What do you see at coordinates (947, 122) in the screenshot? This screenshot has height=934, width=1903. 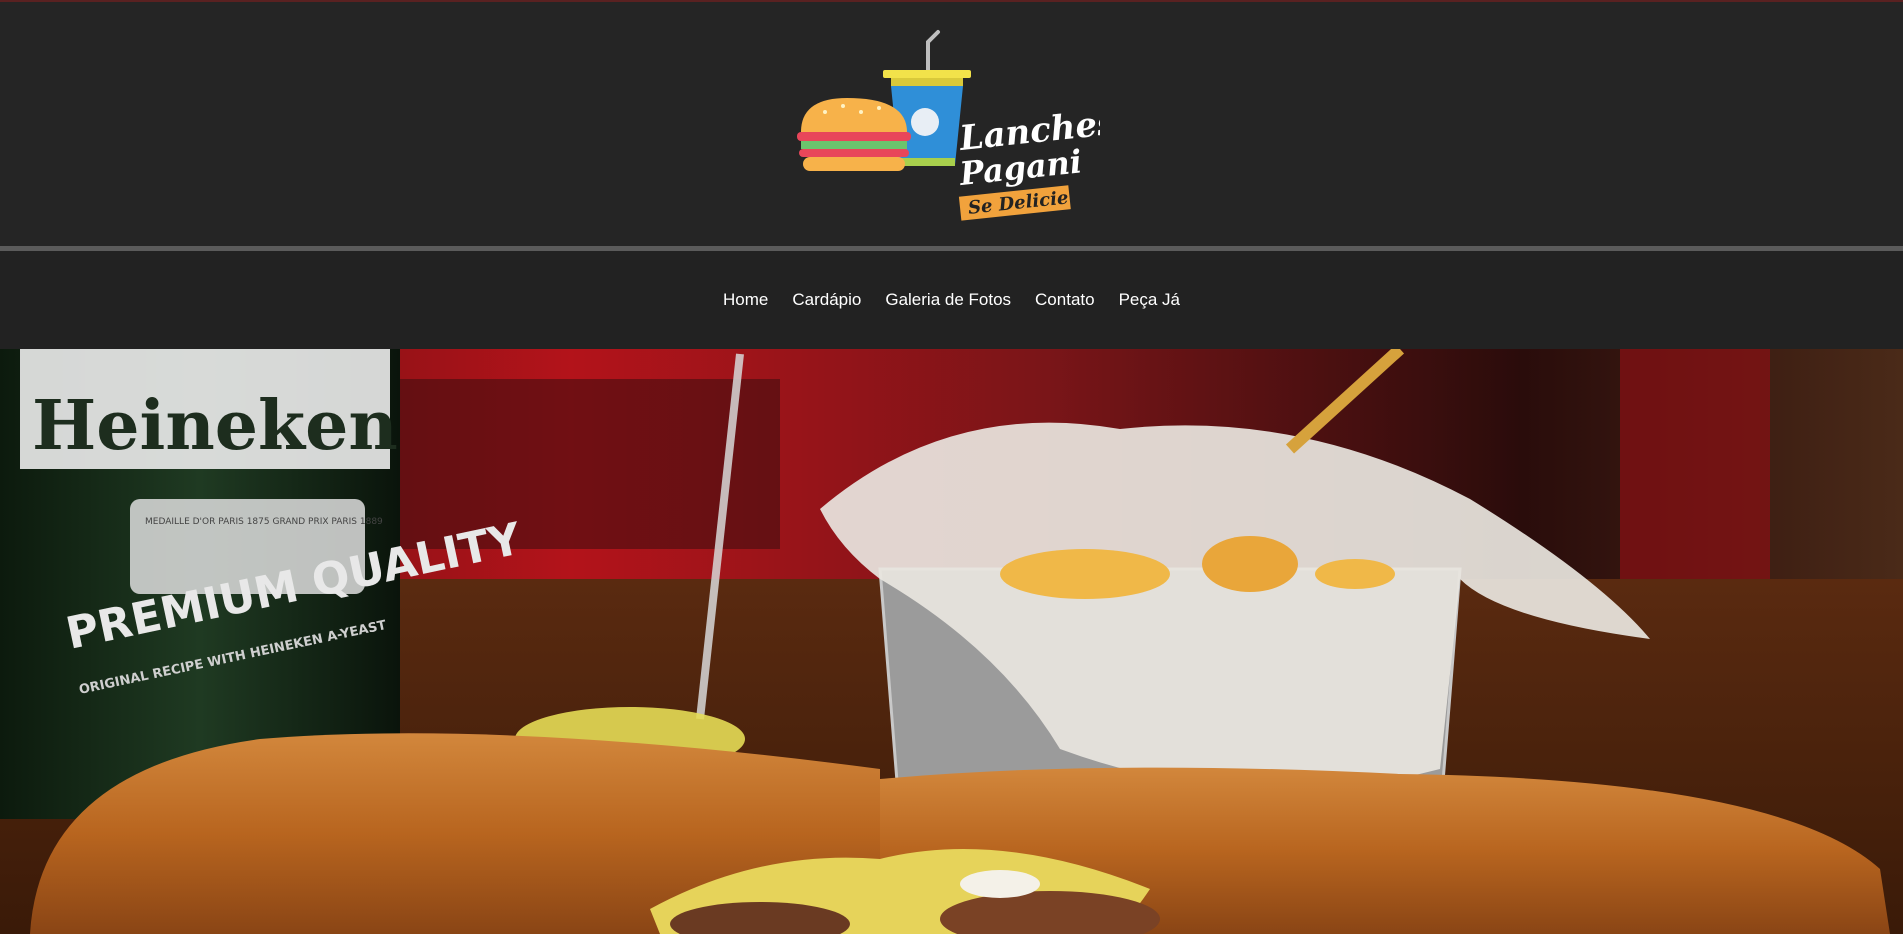 I see `brand-logo: Lanches Pagani Se Delicie` at bounding box center [947, 122].